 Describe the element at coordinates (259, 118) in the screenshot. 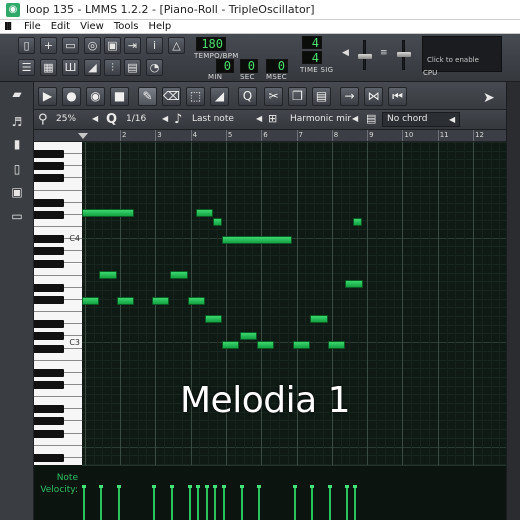

I see `note-length-dropdown-arrow: ◀` at that location.